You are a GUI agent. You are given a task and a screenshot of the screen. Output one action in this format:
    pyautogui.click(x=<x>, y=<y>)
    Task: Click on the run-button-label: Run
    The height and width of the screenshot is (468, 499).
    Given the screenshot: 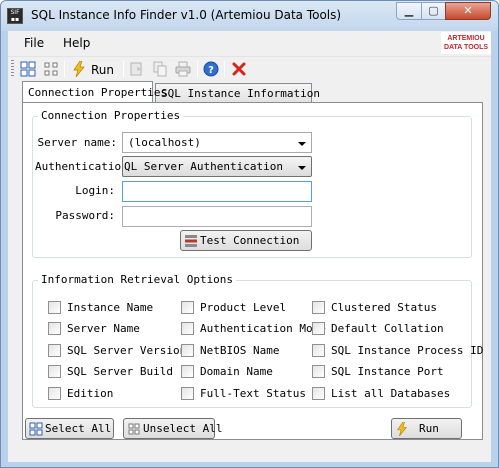 What is the action you would take?
    pyautogui.click(x=429, y=428)
    